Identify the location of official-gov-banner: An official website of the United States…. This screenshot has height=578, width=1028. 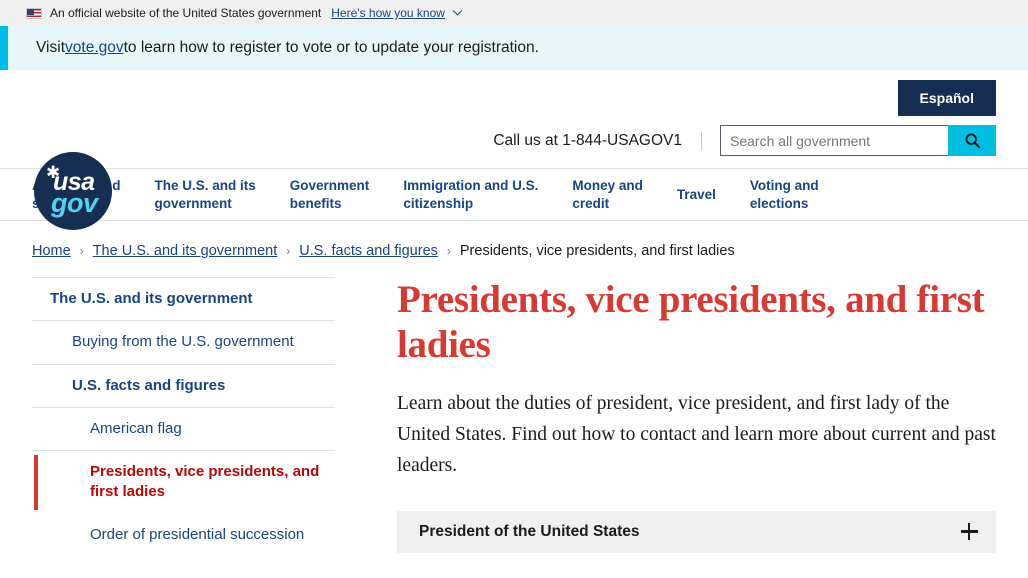
(514, 13).